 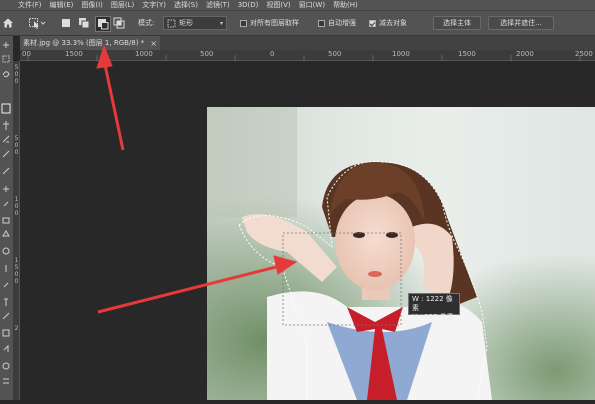 I want to click on sample-all-layers-label: 对所有图层取样, so click(x=274, y=23).